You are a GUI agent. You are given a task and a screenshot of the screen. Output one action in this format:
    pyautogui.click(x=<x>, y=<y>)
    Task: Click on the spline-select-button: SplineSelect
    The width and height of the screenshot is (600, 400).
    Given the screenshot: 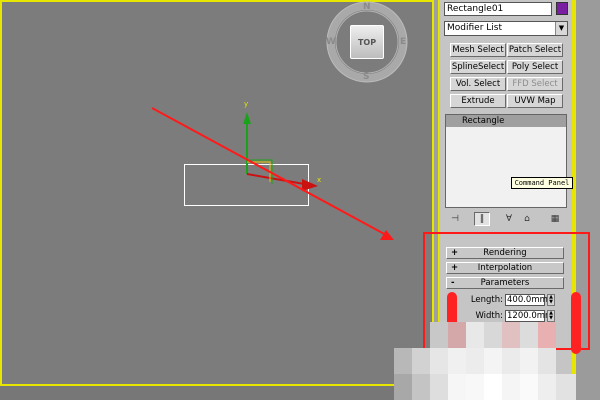 What is the action you would take?
    pyautogui.click(x=478, y=67)
    